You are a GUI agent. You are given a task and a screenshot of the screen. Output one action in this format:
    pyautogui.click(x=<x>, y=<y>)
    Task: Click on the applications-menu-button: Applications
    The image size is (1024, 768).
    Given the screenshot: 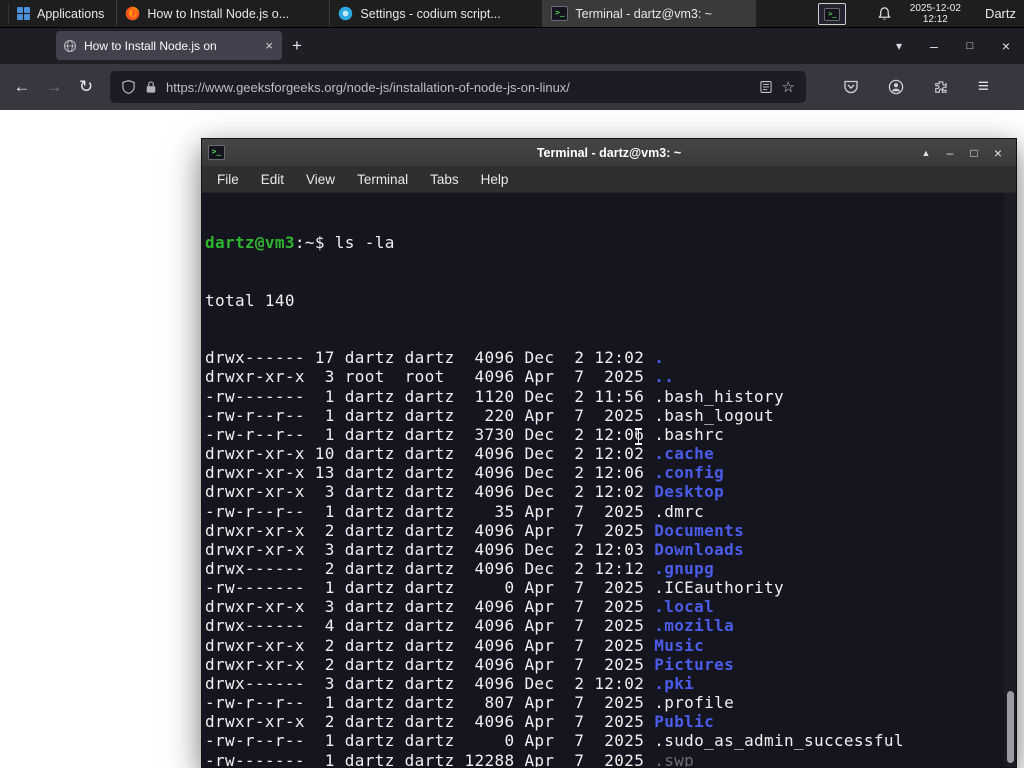 What is the action you would take?
    pyautogui.click(x=63, y=13)
    